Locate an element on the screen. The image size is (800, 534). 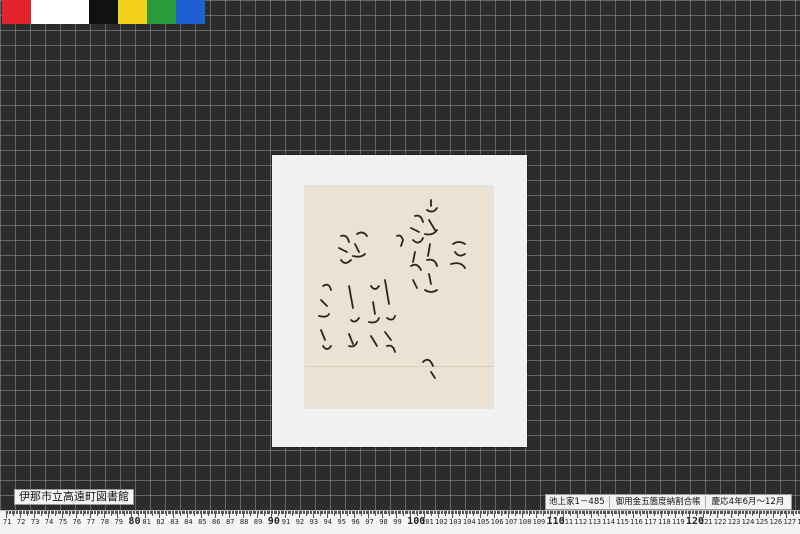
ruler-number: 107 is located at coordinates (511, 522).